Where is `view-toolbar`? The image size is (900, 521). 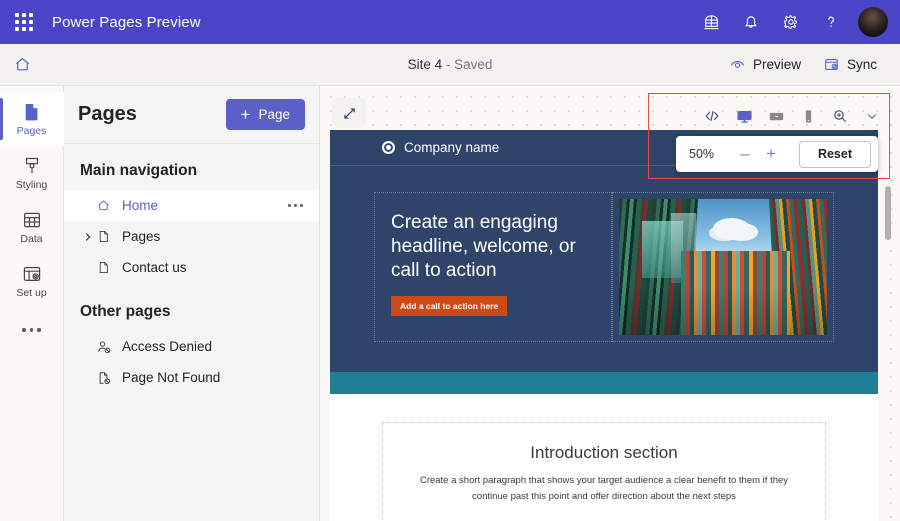 view-toolbar is located at coordinates (792, 116).